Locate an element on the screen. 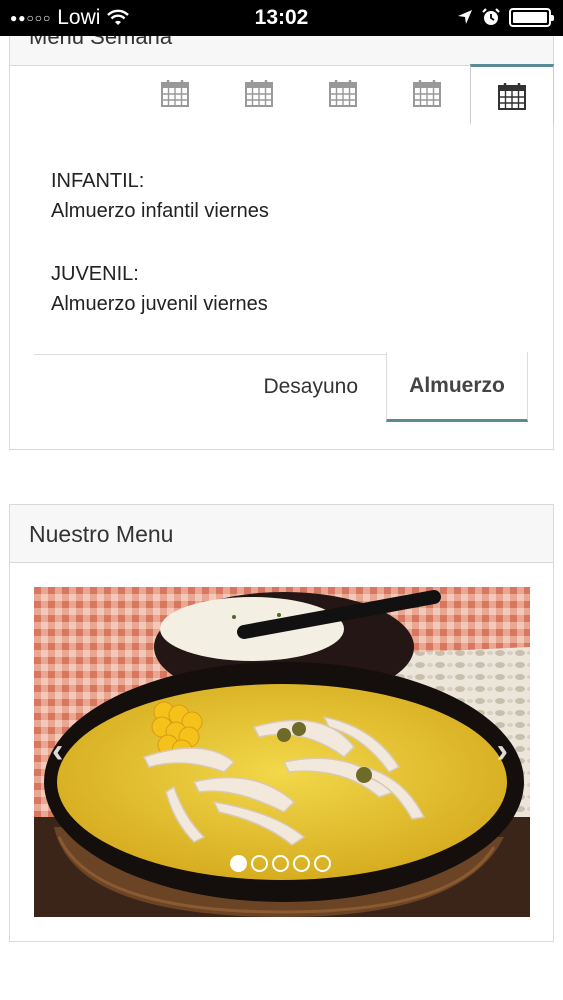  meal-tabs: Desayuno Almuerzo is located at coordinates (281, 387).